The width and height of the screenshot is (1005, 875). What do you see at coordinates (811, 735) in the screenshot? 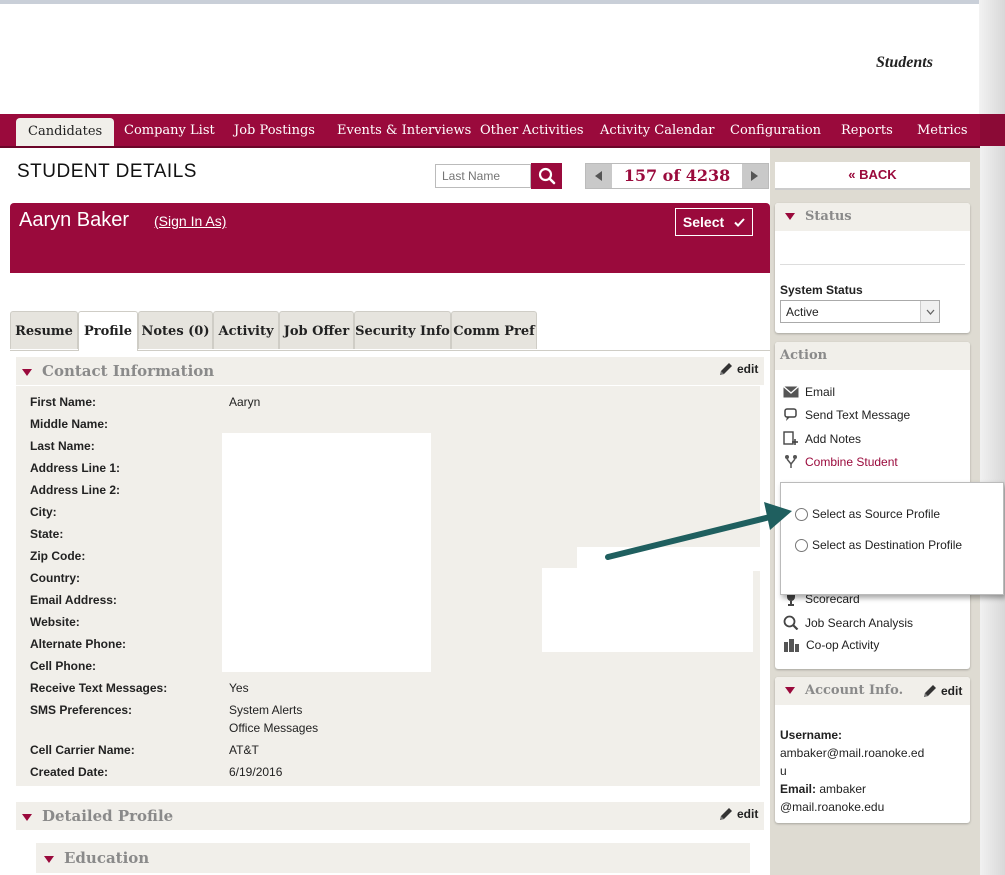
I see `username-label: Username:` at bounding box center [811, 735].